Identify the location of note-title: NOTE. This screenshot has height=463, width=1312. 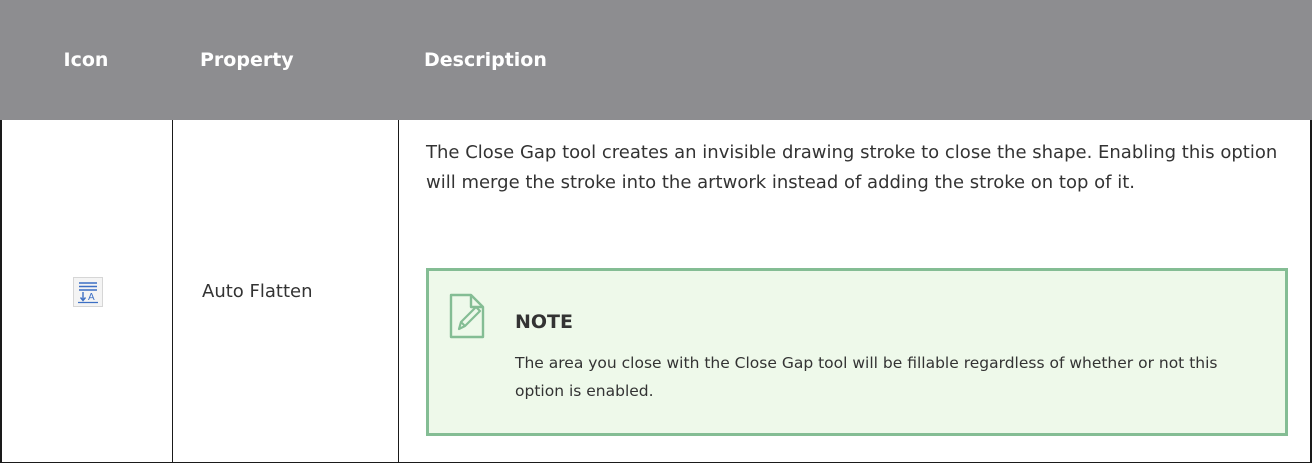
(544, 322).